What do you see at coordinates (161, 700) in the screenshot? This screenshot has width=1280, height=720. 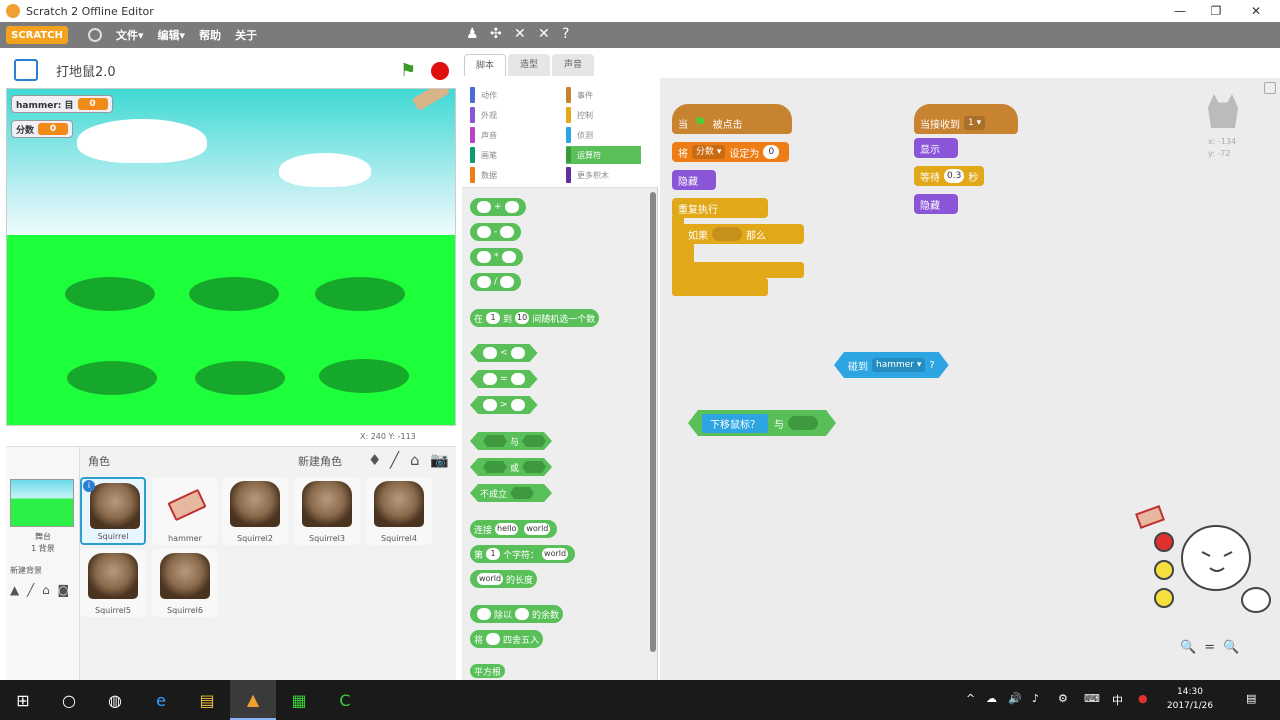 I see `edge-browser-icon: e` at bounding box center [161, 700].